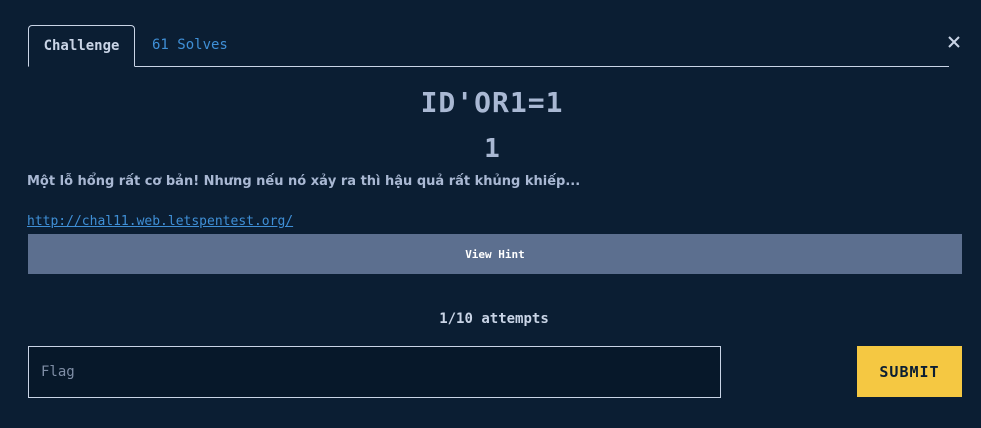 This screenshot has height=428, width=981. Describe the element at coordinates (81, 46) in the screenshot. I see `tab-challenge: Challenge` at that location.